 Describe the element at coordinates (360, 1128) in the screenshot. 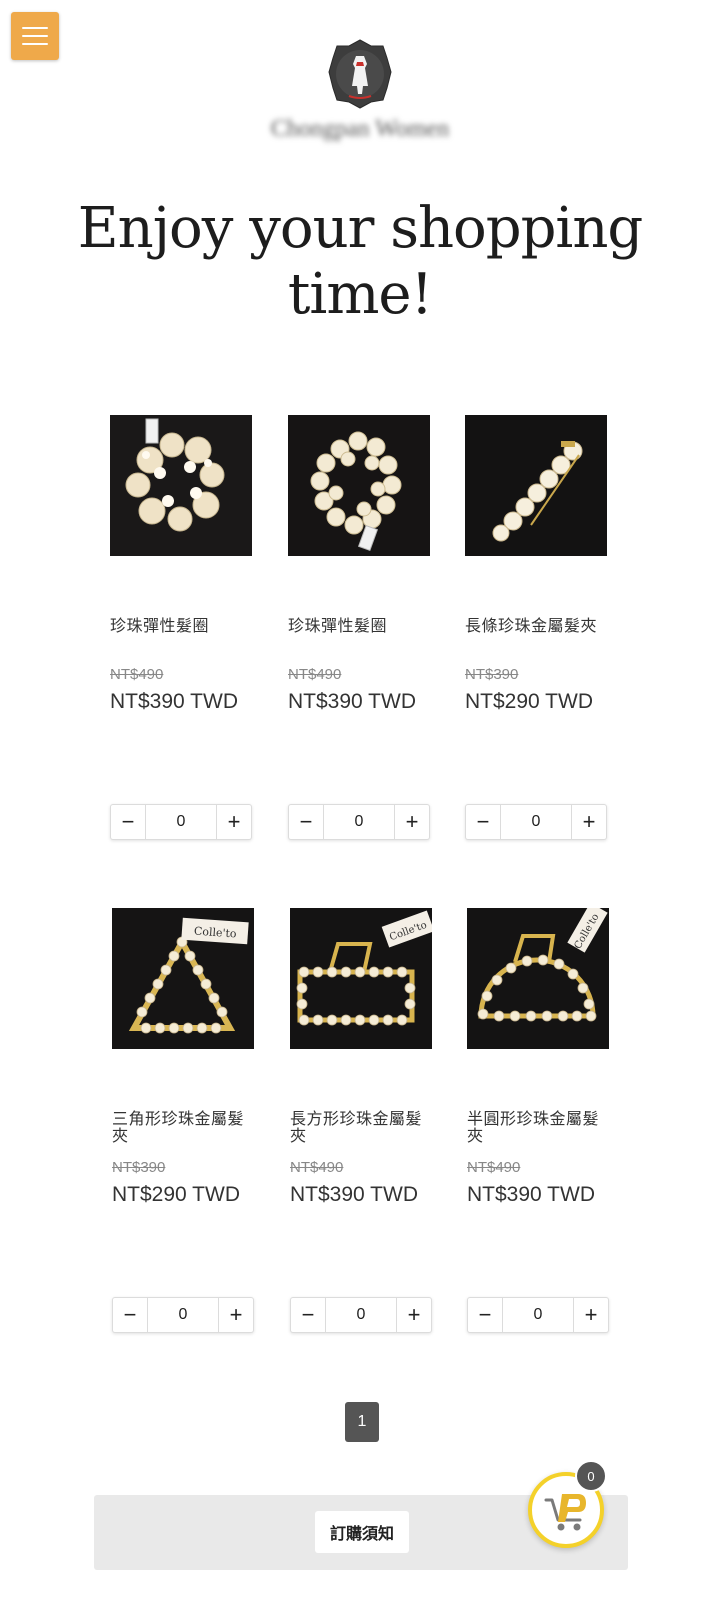

I see `product-name: 長方形珍珠金屬髮夾` at that location.